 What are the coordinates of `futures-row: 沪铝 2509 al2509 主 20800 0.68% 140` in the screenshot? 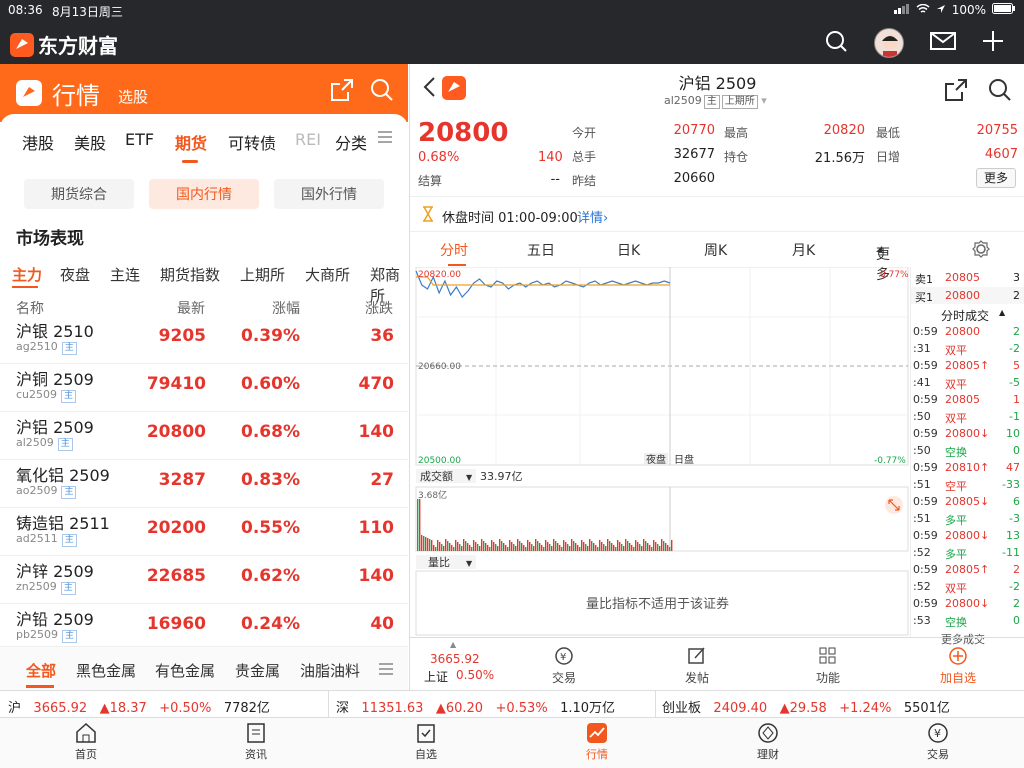 It's located at (204, 436).